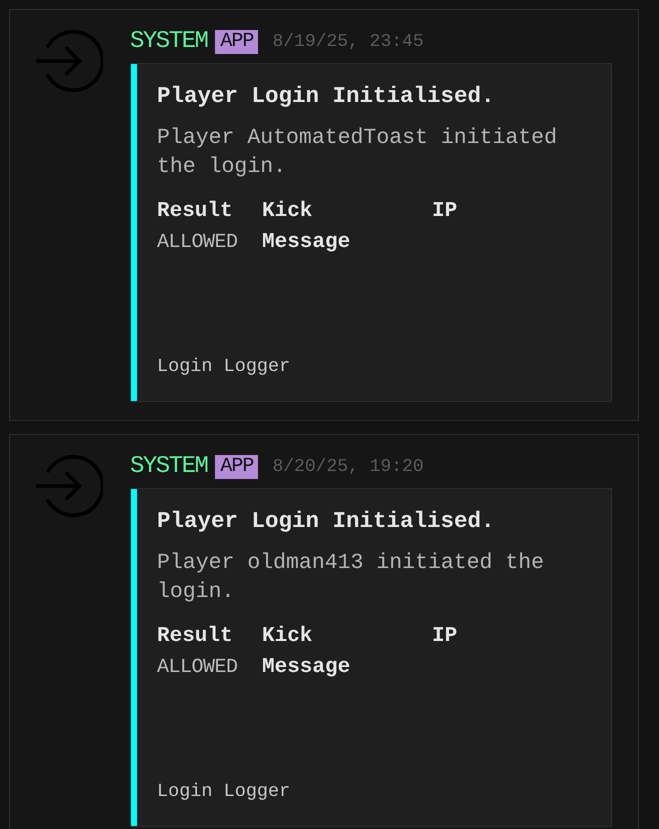  I want to click on timestamp: 8/19/25, 23:45, so click(348, 42).